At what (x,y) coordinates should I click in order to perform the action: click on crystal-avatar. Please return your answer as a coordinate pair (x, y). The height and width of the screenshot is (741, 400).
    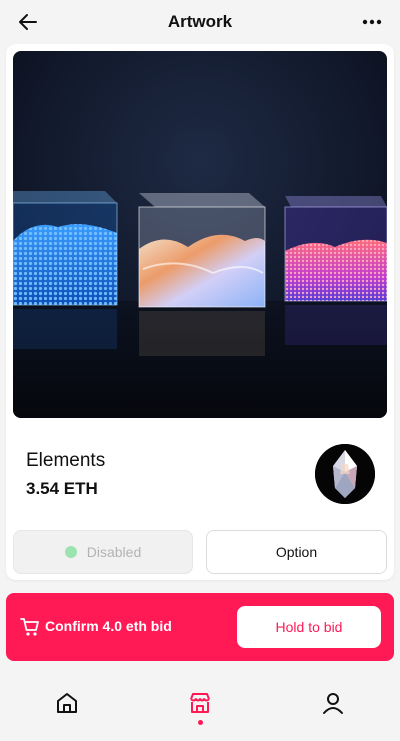
    Looking at the image, I should click on (345, 474).